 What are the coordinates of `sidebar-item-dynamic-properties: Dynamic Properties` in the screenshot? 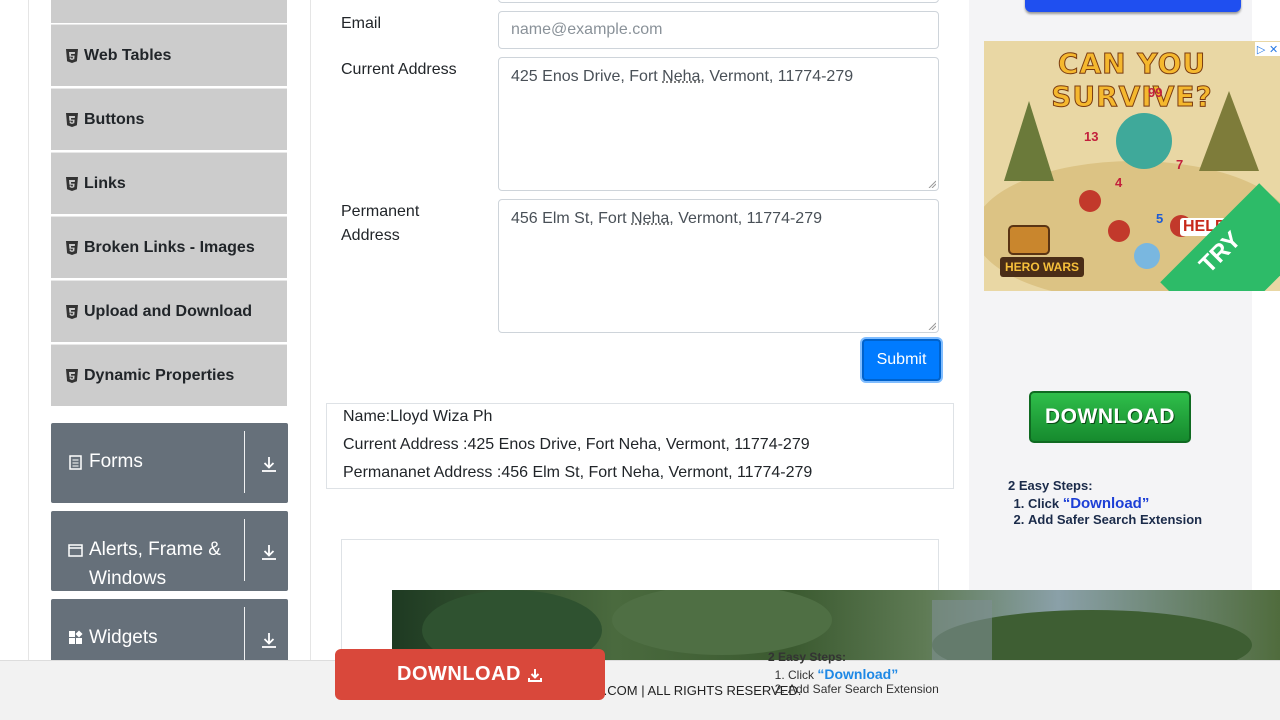 It's located at (169, 375).